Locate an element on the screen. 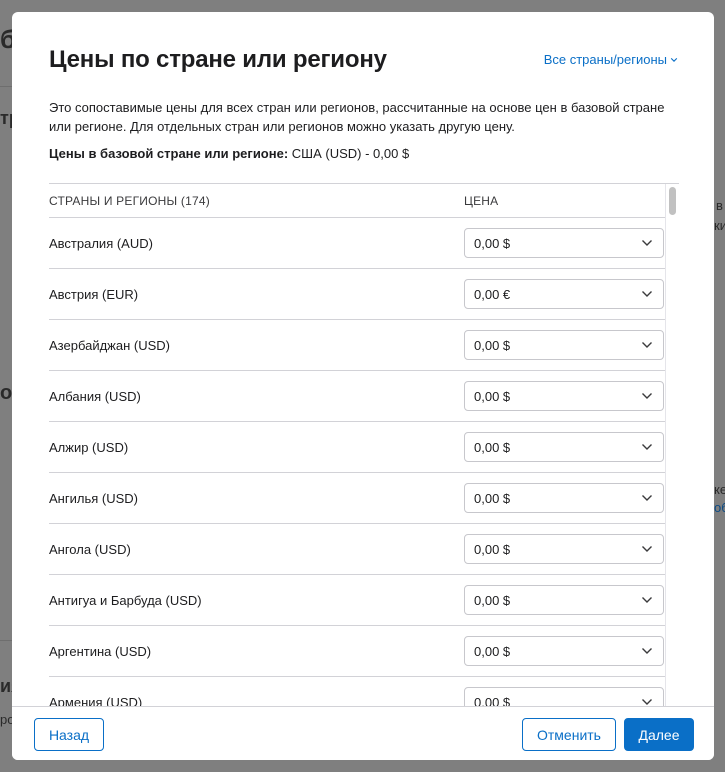 The image size is (725, 772). table-header: СТРАНЫ И РЕГИОНЫ (174) ЦЕНА is located at coordinates (364, 201).